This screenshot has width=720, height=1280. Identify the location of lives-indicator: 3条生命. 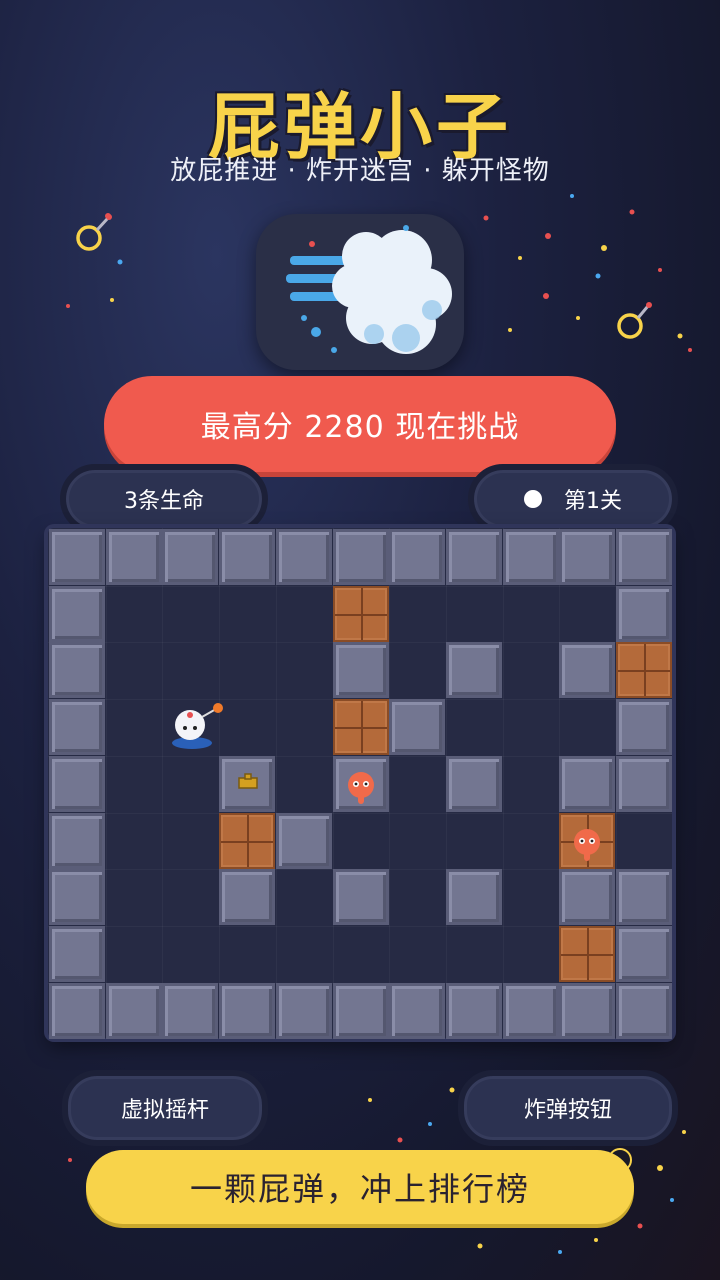
(164, 499).